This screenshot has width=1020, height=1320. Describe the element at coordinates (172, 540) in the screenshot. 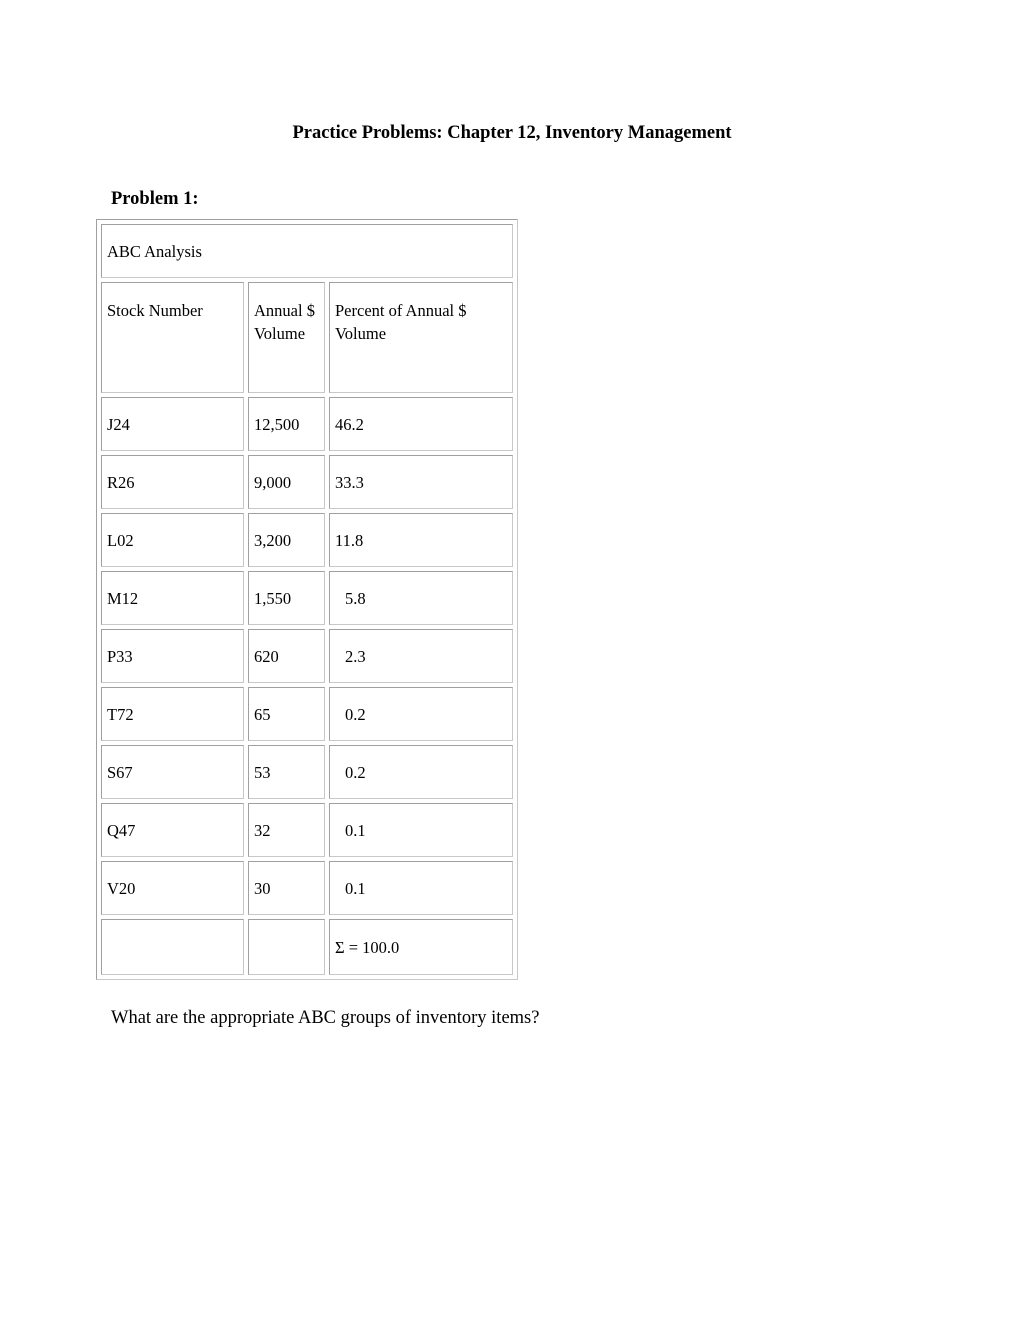

I see `cell-stock-number: L02` at that location.